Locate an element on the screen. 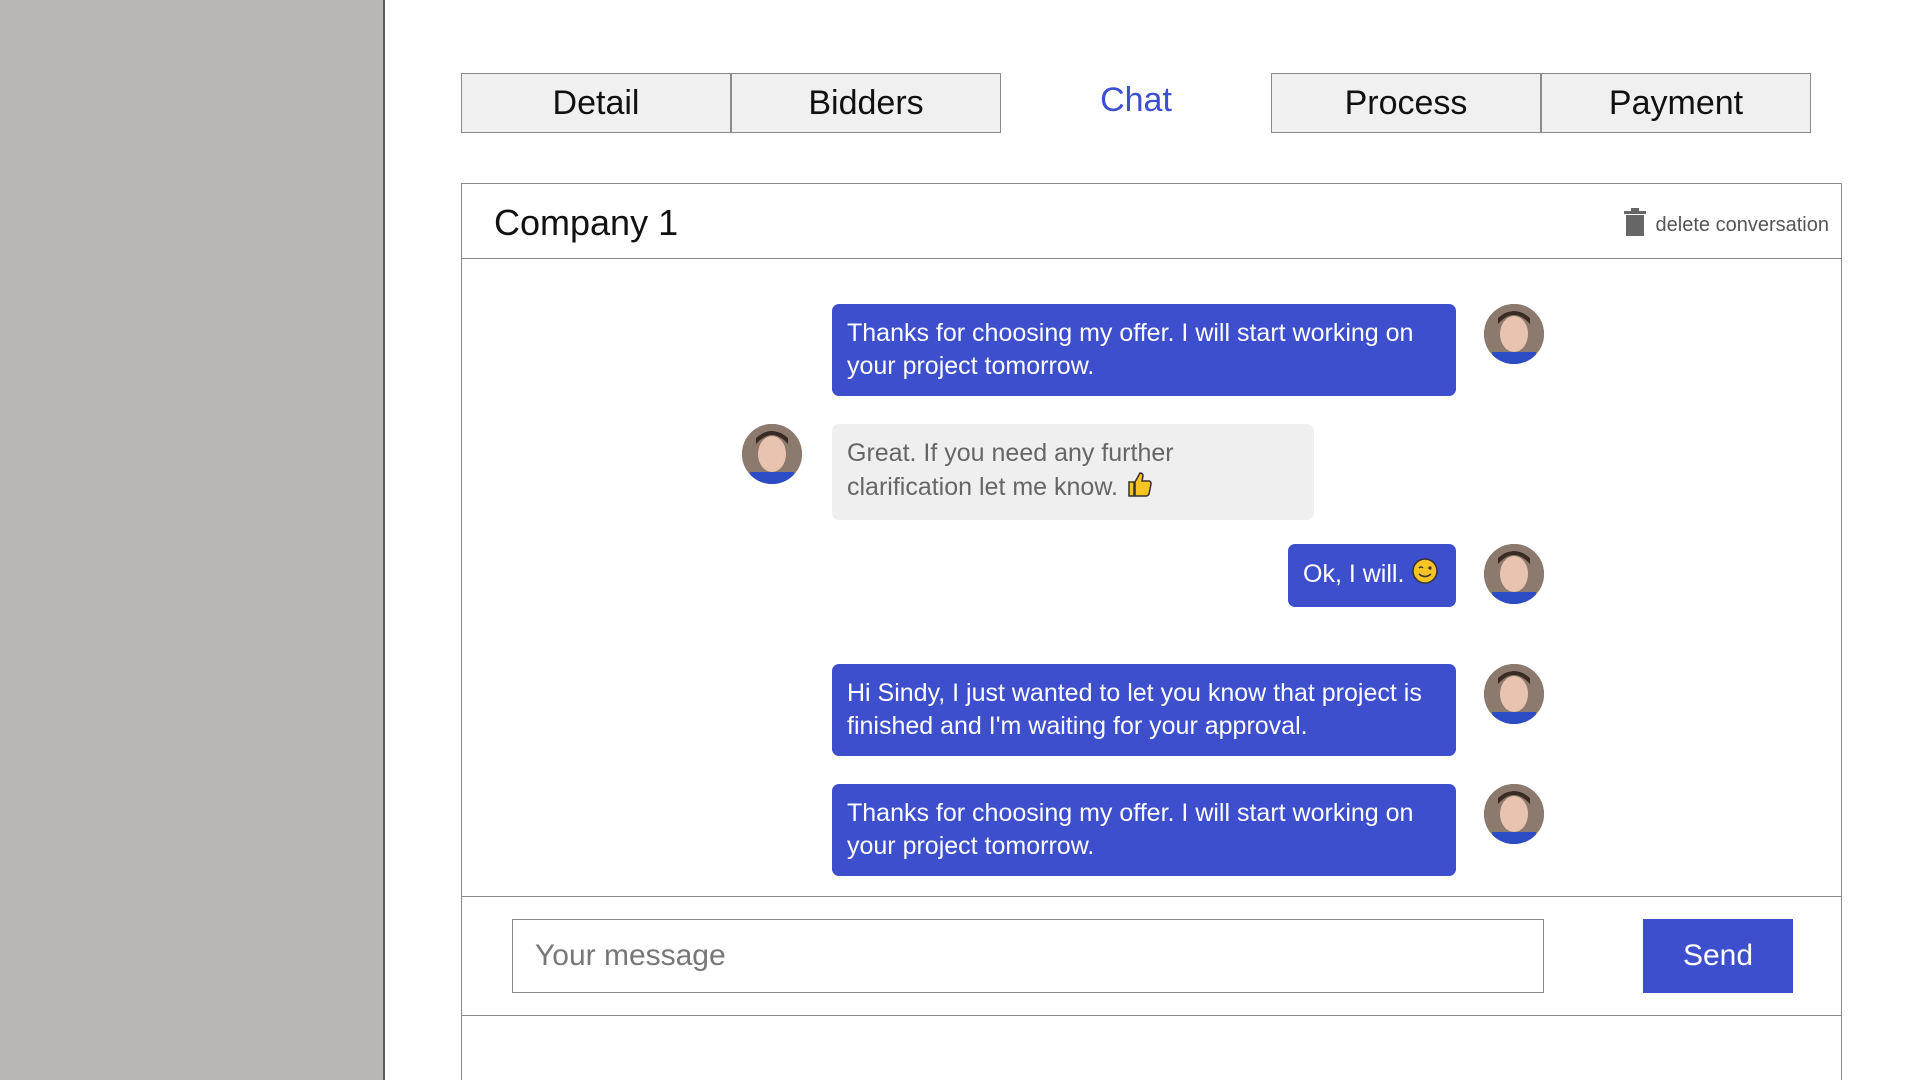  wink-icon is located at coordinates (1425, 575).